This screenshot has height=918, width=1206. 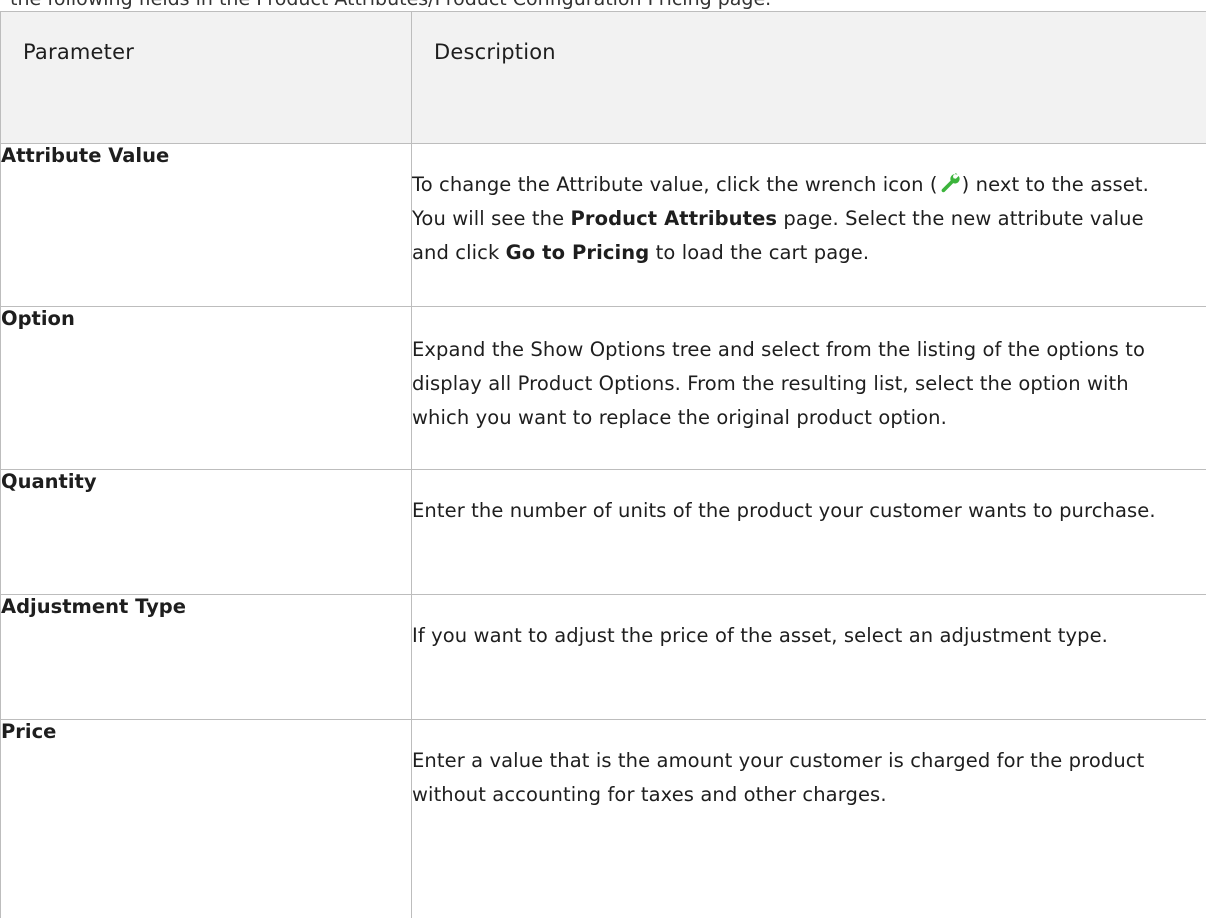 I want to click on param-name-price: Price, so click(x=206, y=818).